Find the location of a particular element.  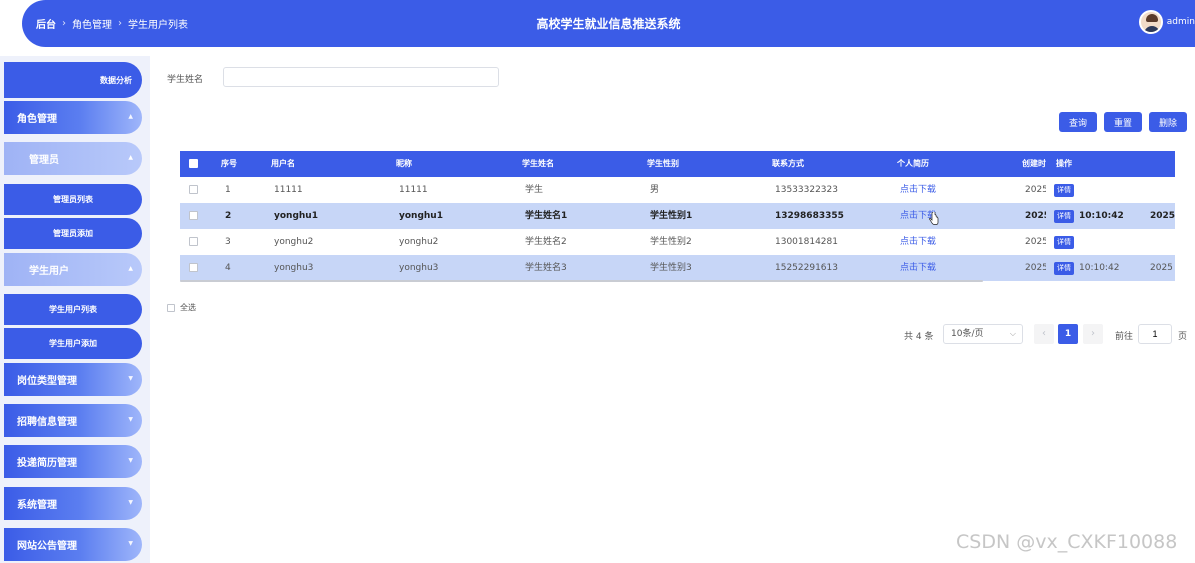

cell-name: 学生姓名2 is located at coordinates (546, 242).